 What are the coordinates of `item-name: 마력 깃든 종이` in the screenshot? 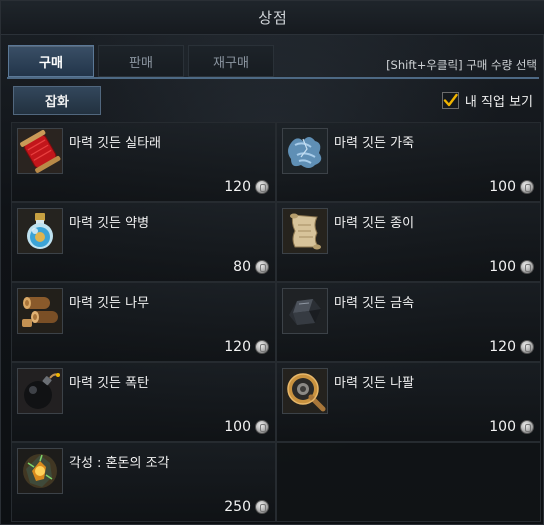 It's located at (374, 223).